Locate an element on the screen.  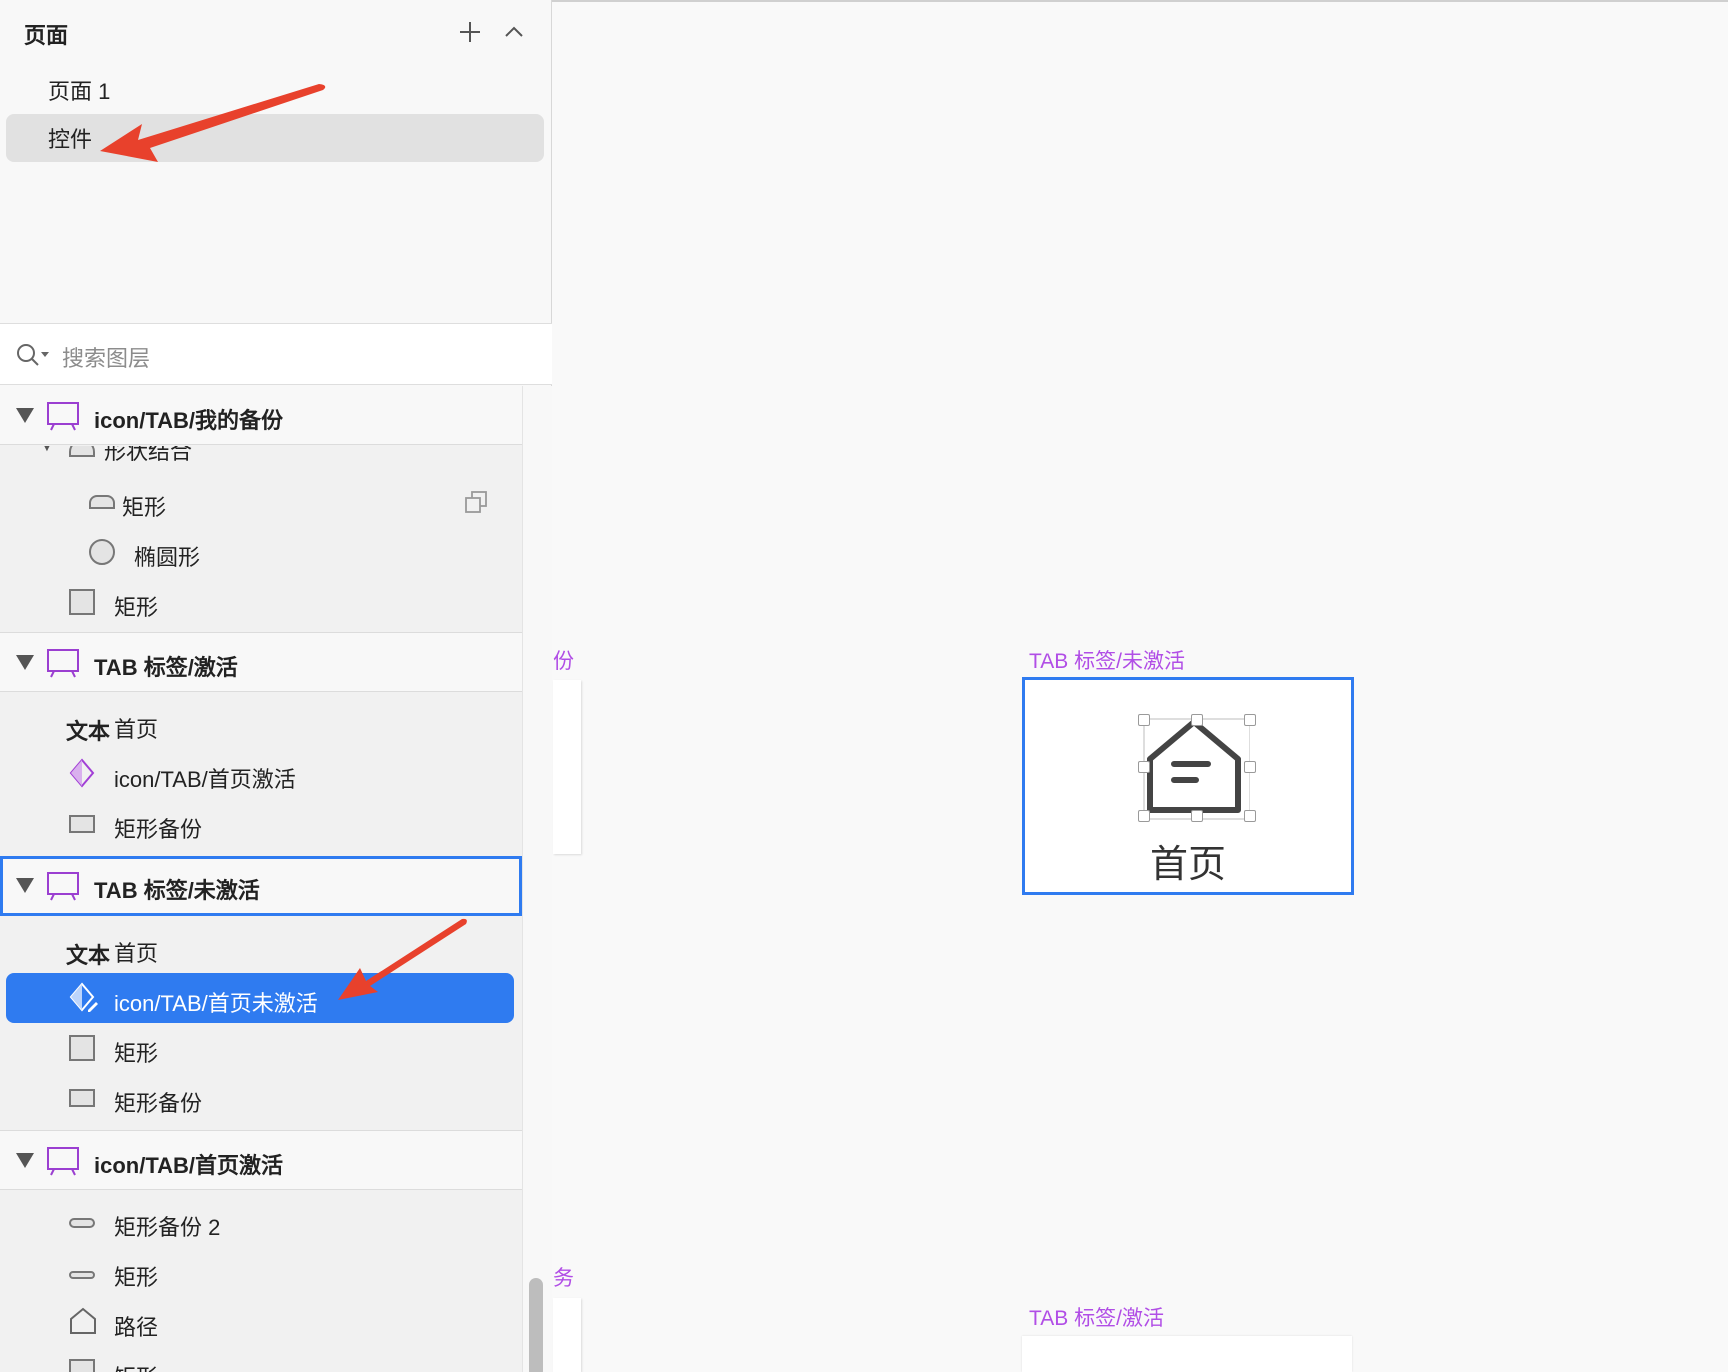
plus-icon is located at coordinates (470, 32).